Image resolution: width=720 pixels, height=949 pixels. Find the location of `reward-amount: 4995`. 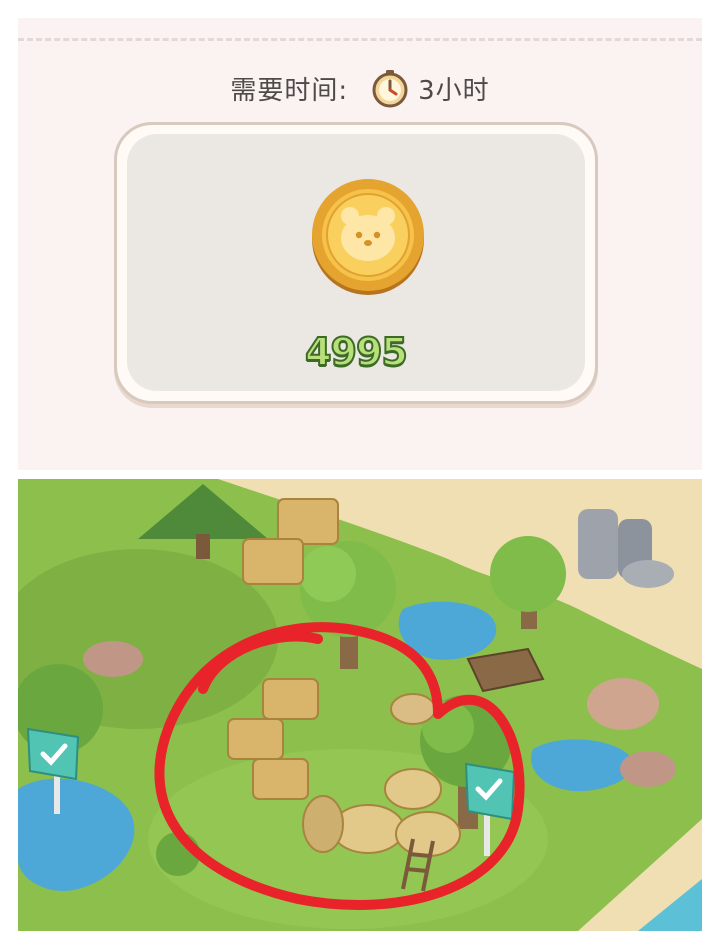

reward-amount: 4995 is located at coordinates (356, 352).